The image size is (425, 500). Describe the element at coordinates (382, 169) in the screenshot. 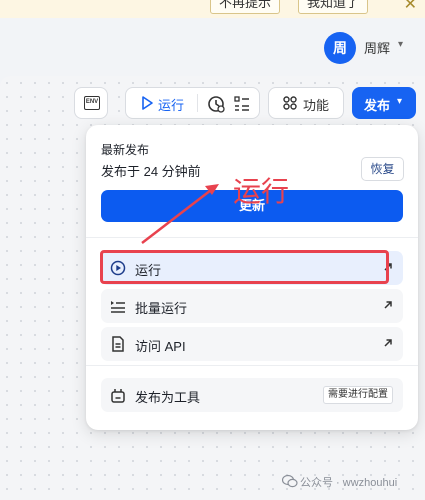

I see `restore-button: 恢复` at that location.